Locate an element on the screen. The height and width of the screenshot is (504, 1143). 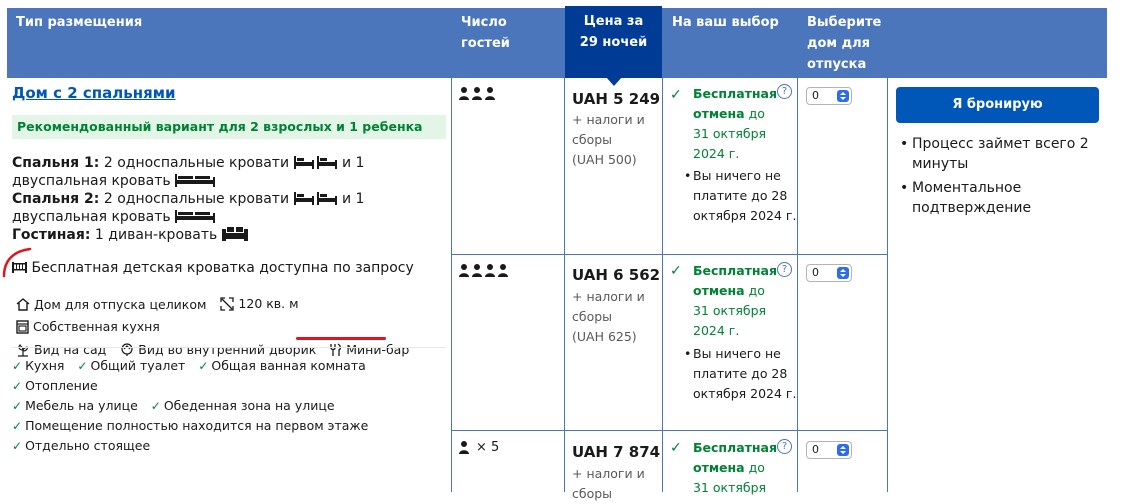
select-arrows-icon is located at coordinates (843, 450).